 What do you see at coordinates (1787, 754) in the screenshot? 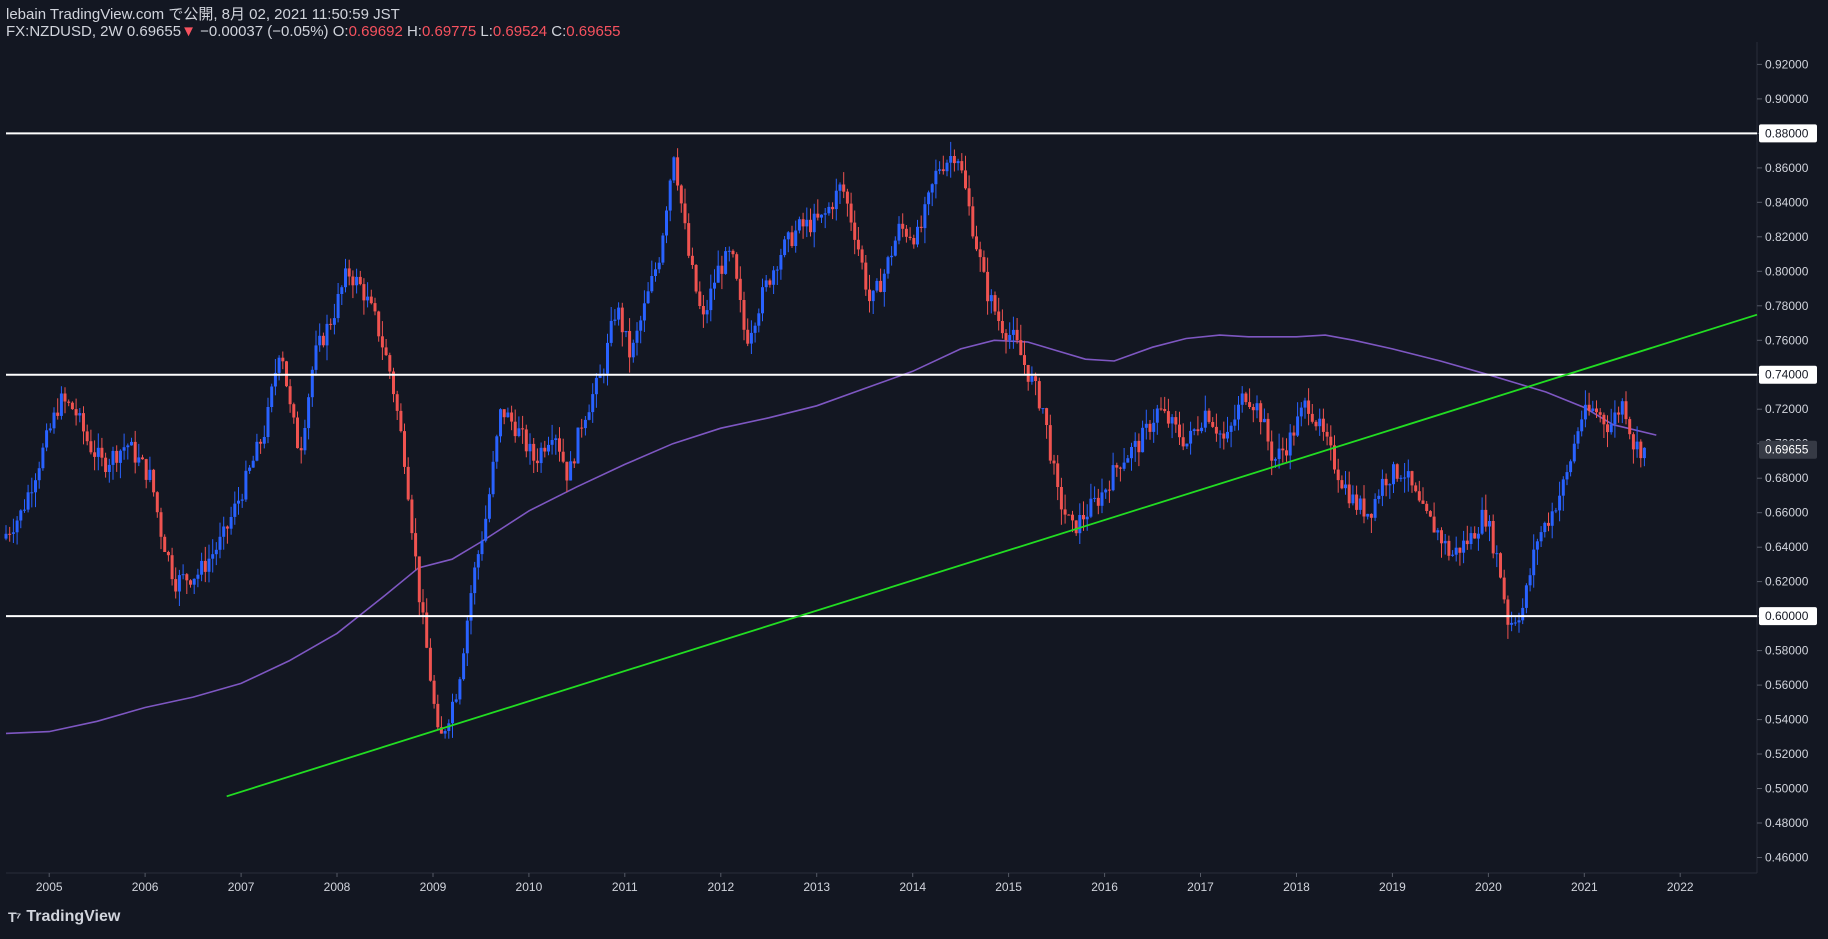
I see `price-tick-label: 0.52000` at bounding box center [1787, 754].